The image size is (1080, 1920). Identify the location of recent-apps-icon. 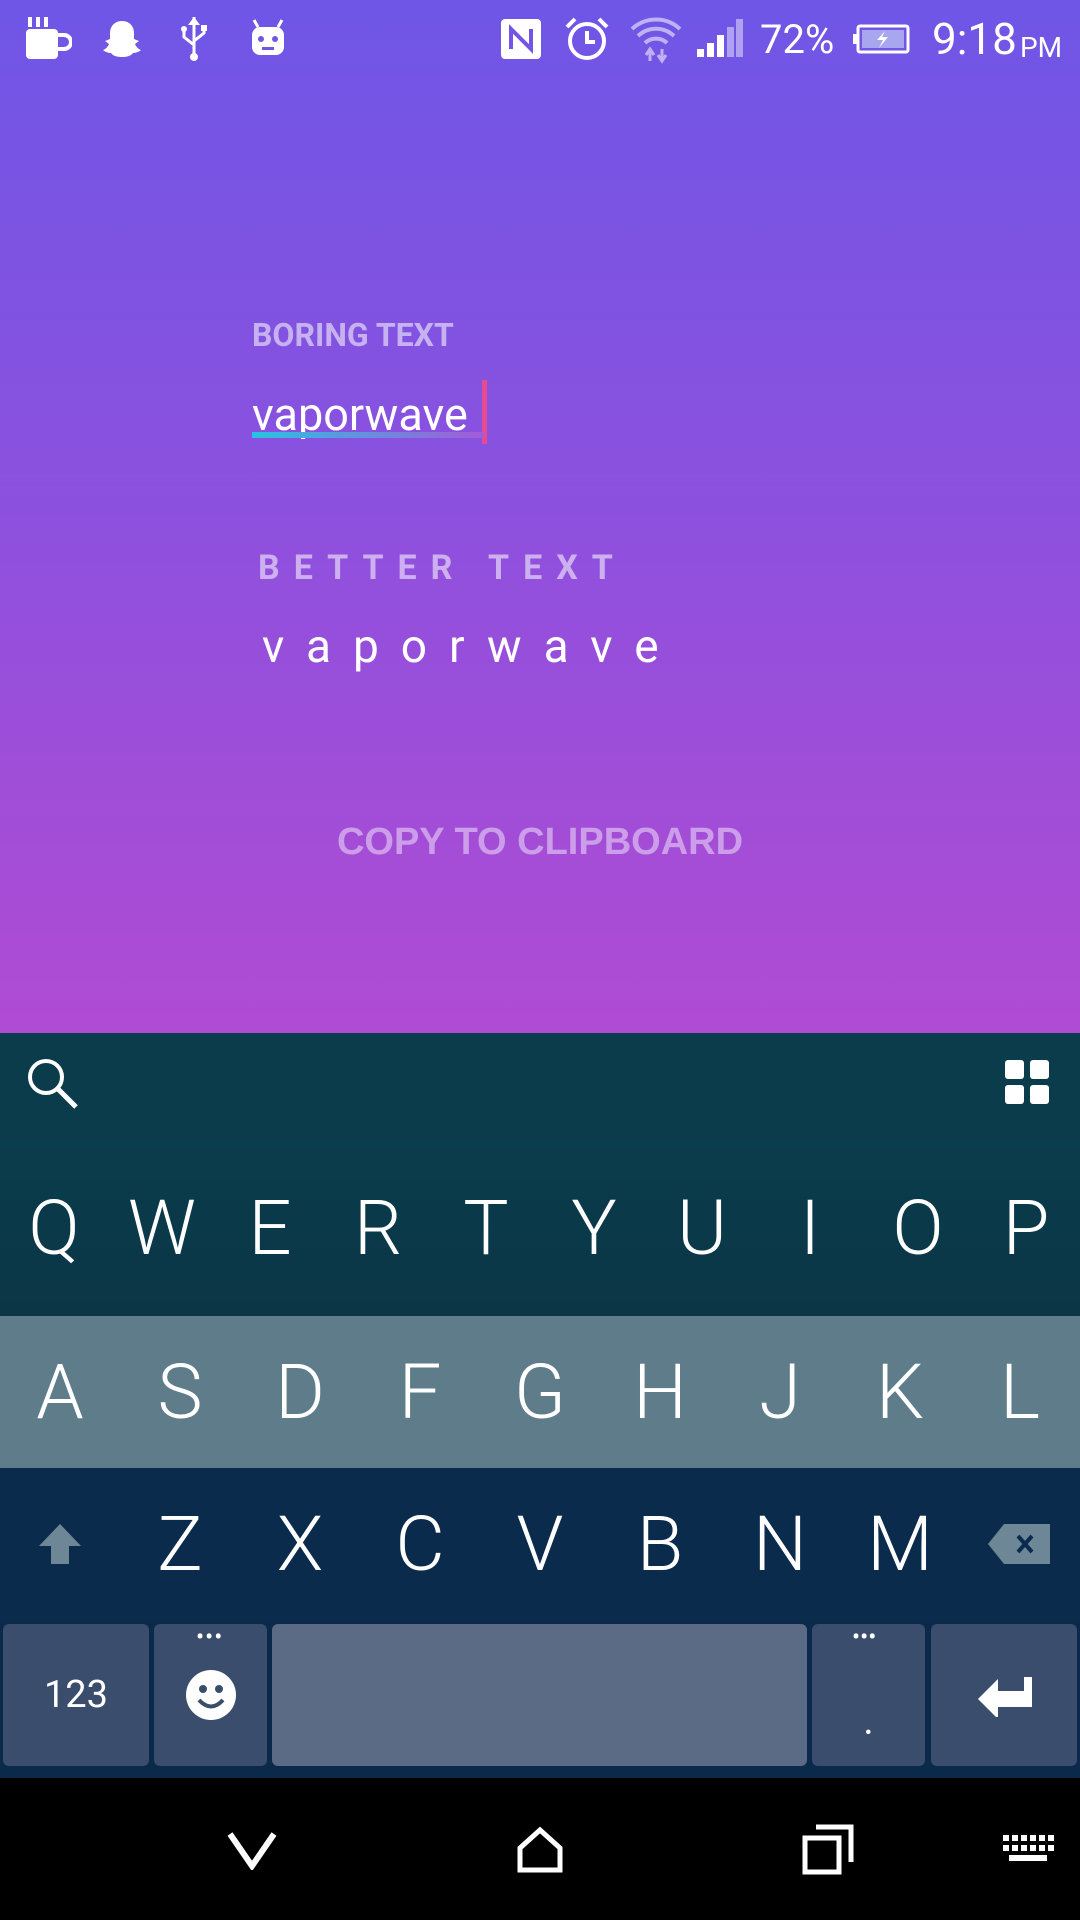
(828, 1849).